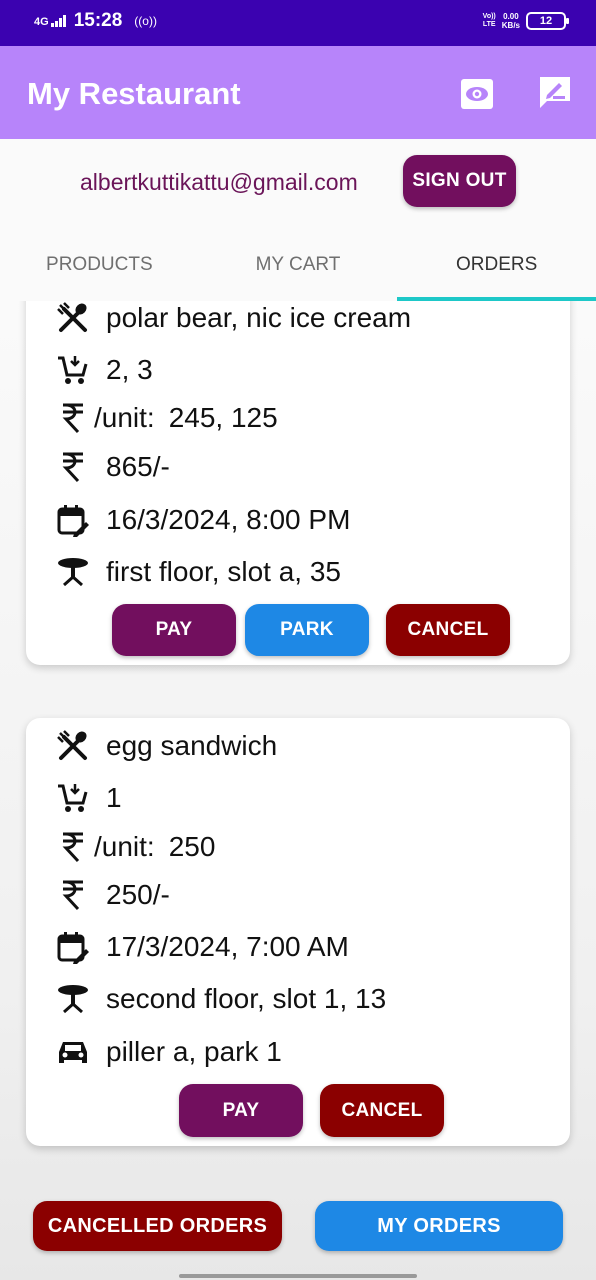 The image size is (596, 1280). I want to click on car-icon, so click(73, 1052).